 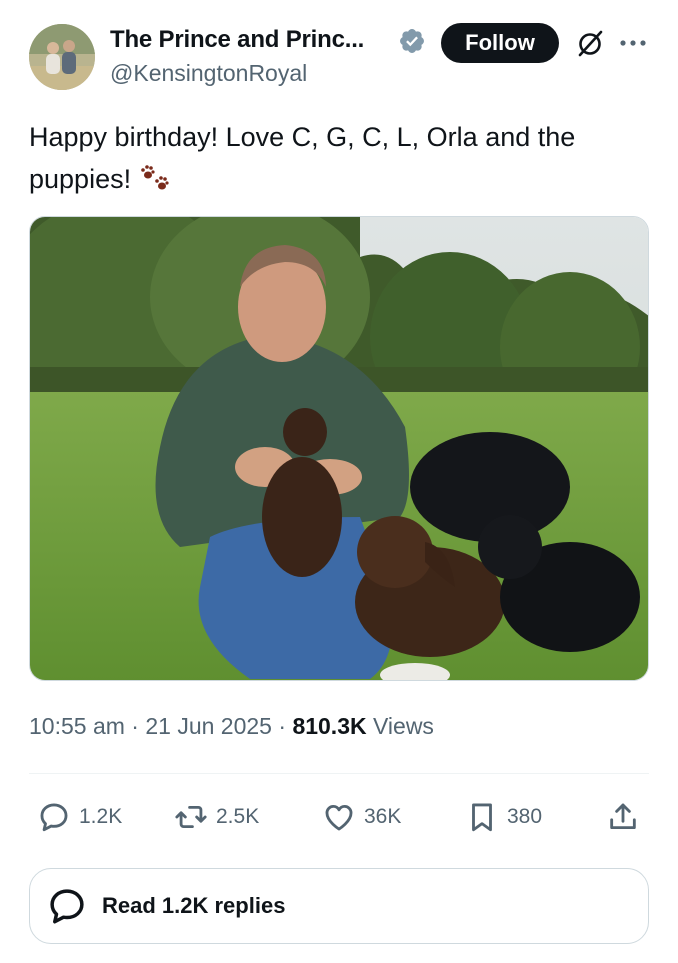 What do you see at coordinates (339, 773) in the screenshot?
I see `divider` at bounding box center [339, 773].